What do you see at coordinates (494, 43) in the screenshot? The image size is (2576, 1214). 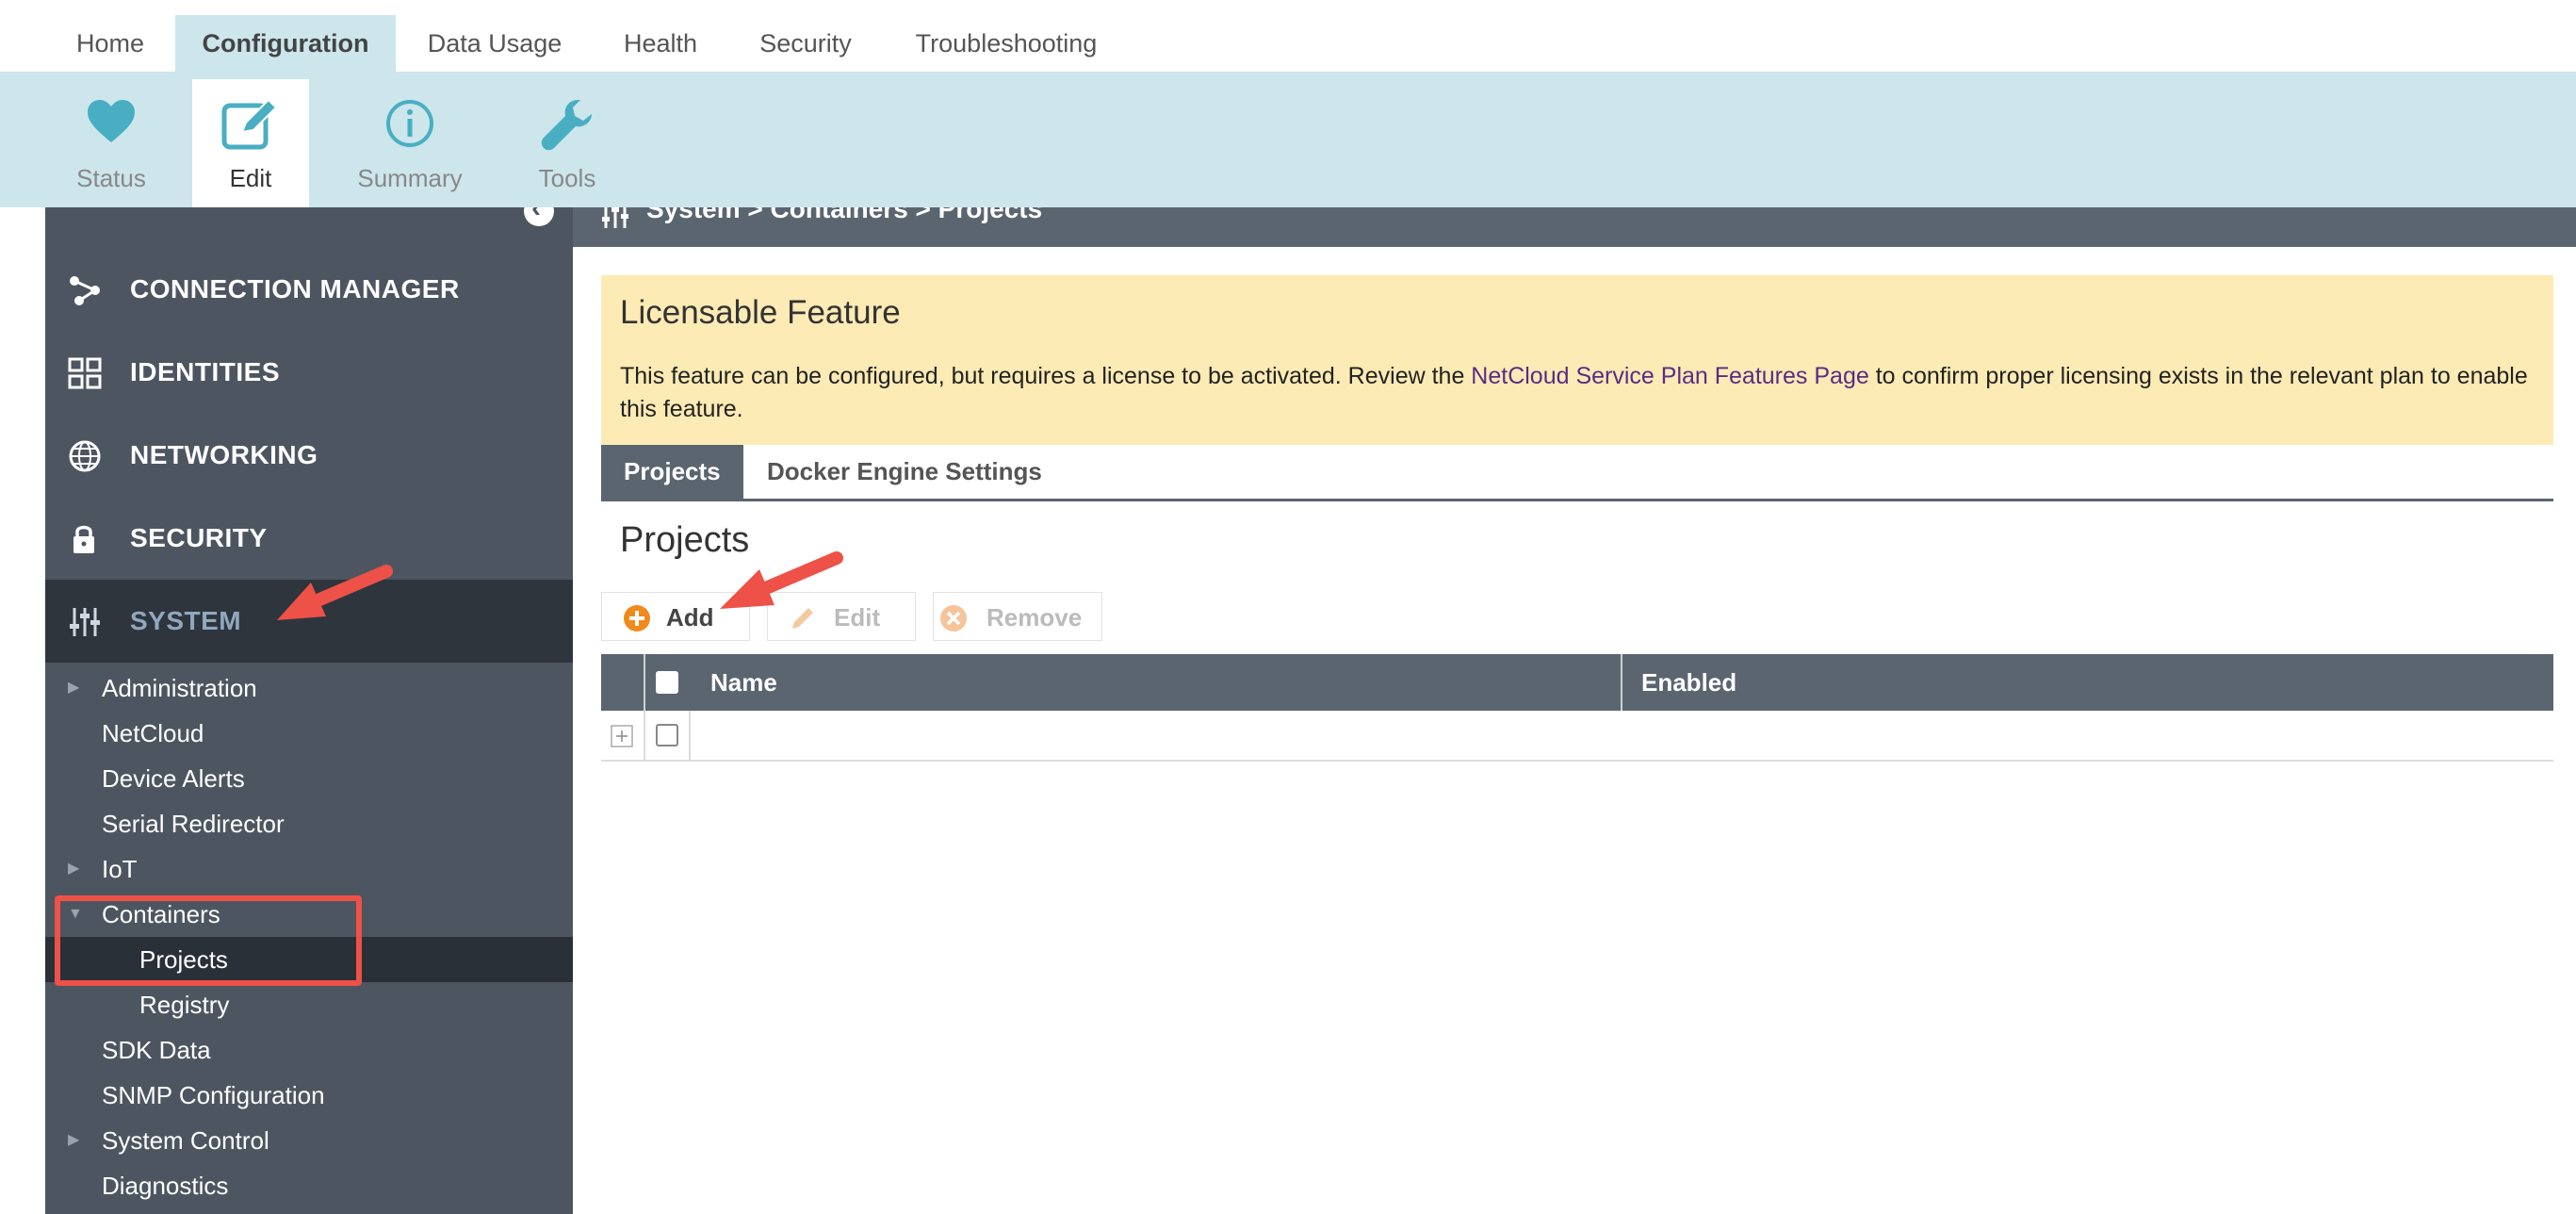 I see `tab-data-usage: Data Usage` at bounding box center [494, 43].